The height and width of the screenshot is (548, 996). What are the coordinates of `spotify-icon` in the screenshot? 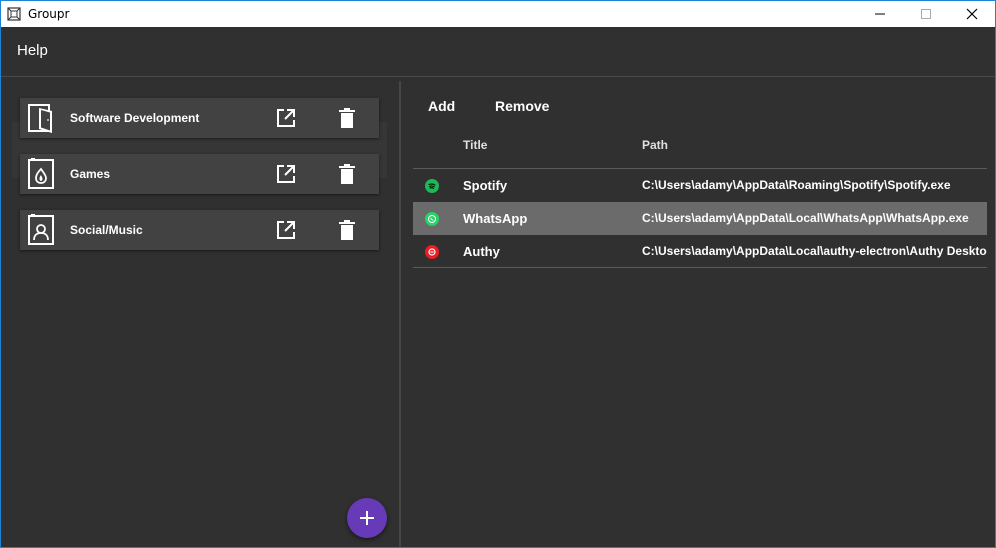 It's located at (432, 186).